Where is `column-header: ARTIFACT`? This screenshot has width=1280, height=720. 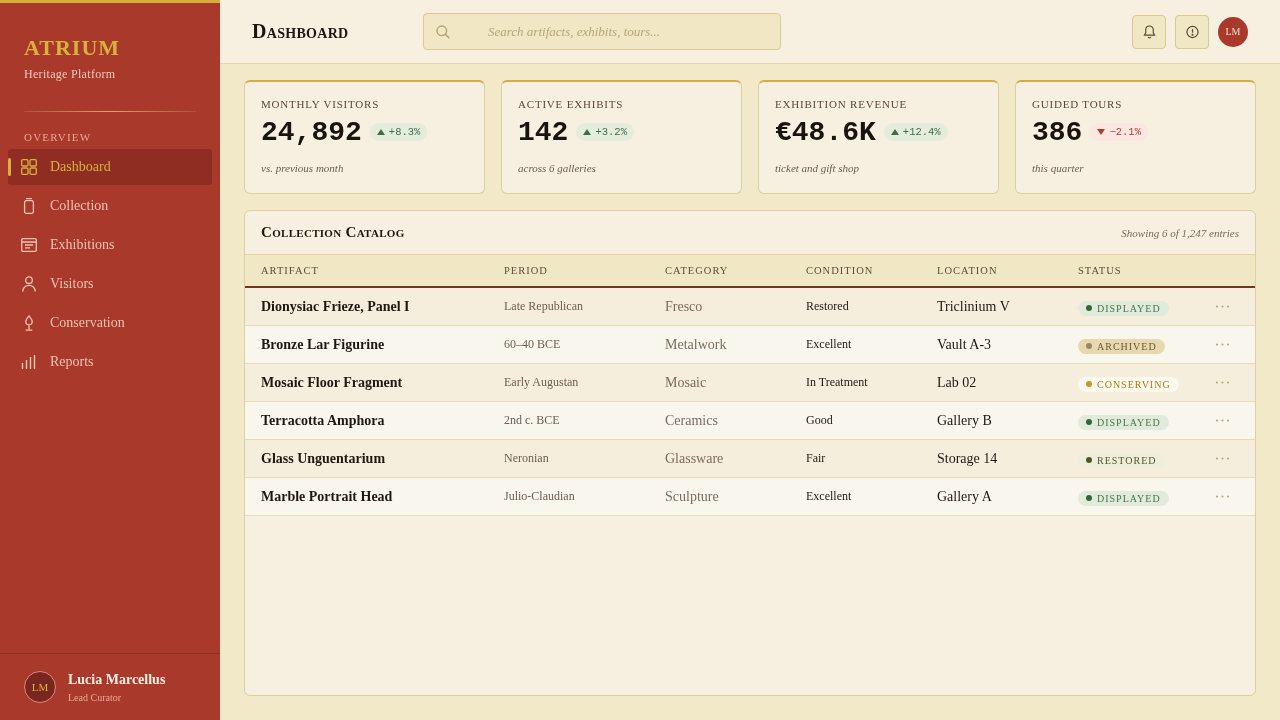 column-header: ARTIFACT is located at coordinates (290, 270).